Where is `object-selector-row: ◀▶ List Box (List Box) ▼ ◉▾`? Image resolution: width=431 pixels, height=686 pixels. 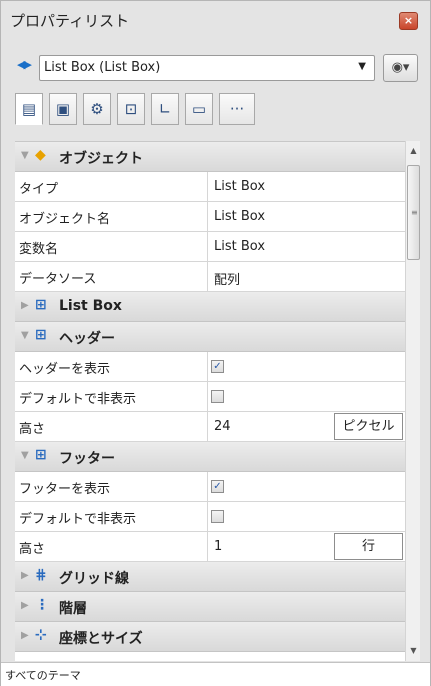 object-selector-row: ◀▶ List Box (List Box) ▼ ◉▾ is located at coordinates (215, 69).